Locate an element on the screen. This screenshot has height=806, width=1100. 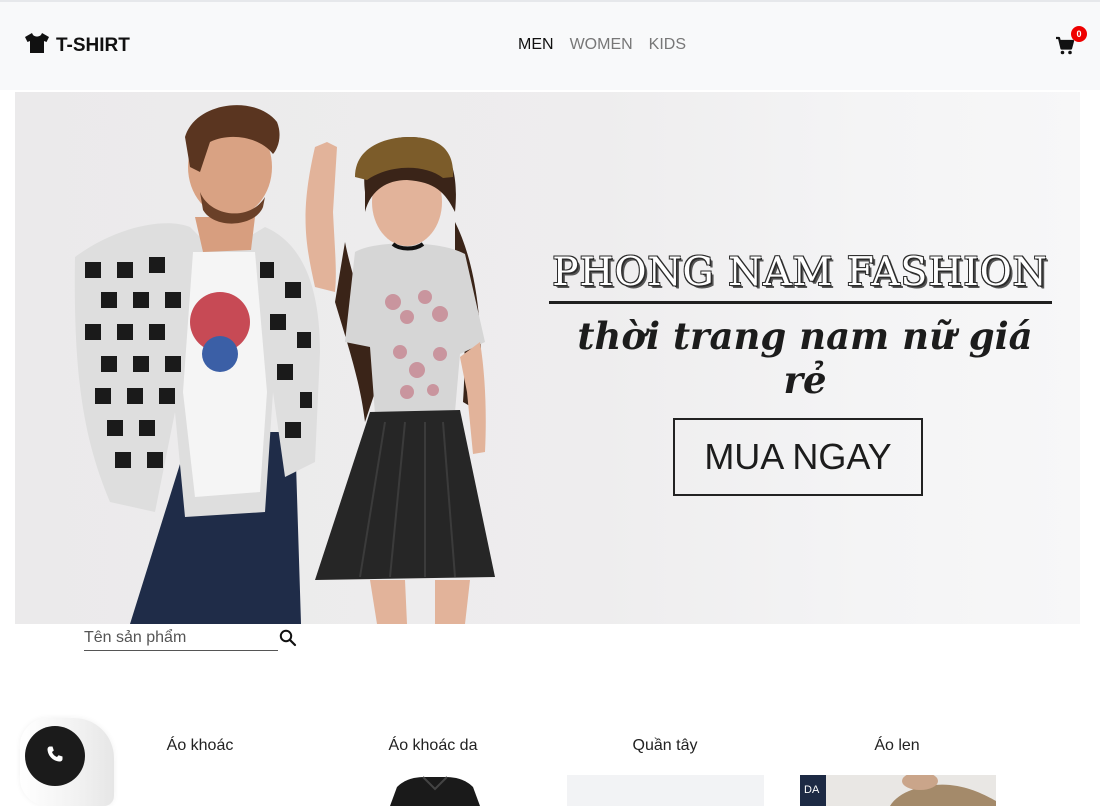
product-search is located at coordinates (191, 639).